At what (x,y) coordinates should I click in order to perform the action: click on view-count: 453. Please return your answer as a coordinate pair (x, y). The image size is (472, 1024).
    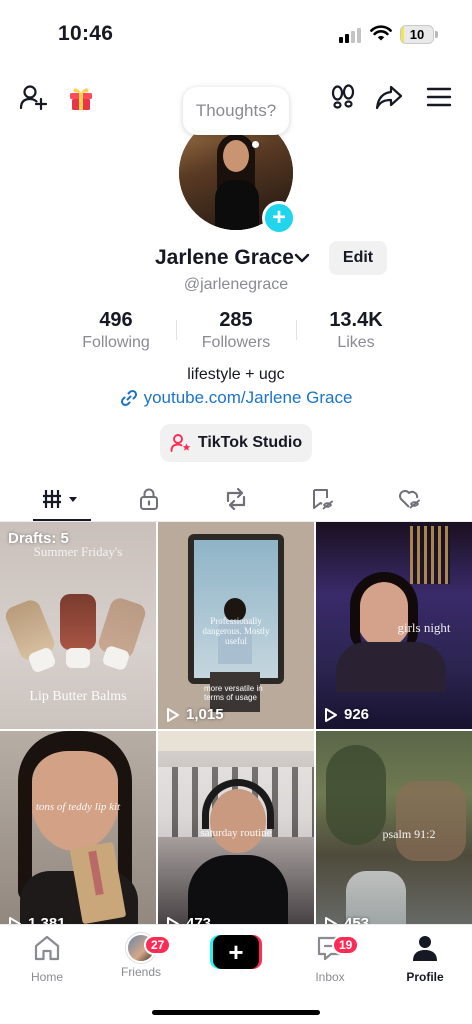
    Looking at the image, I should click on (346, 919).